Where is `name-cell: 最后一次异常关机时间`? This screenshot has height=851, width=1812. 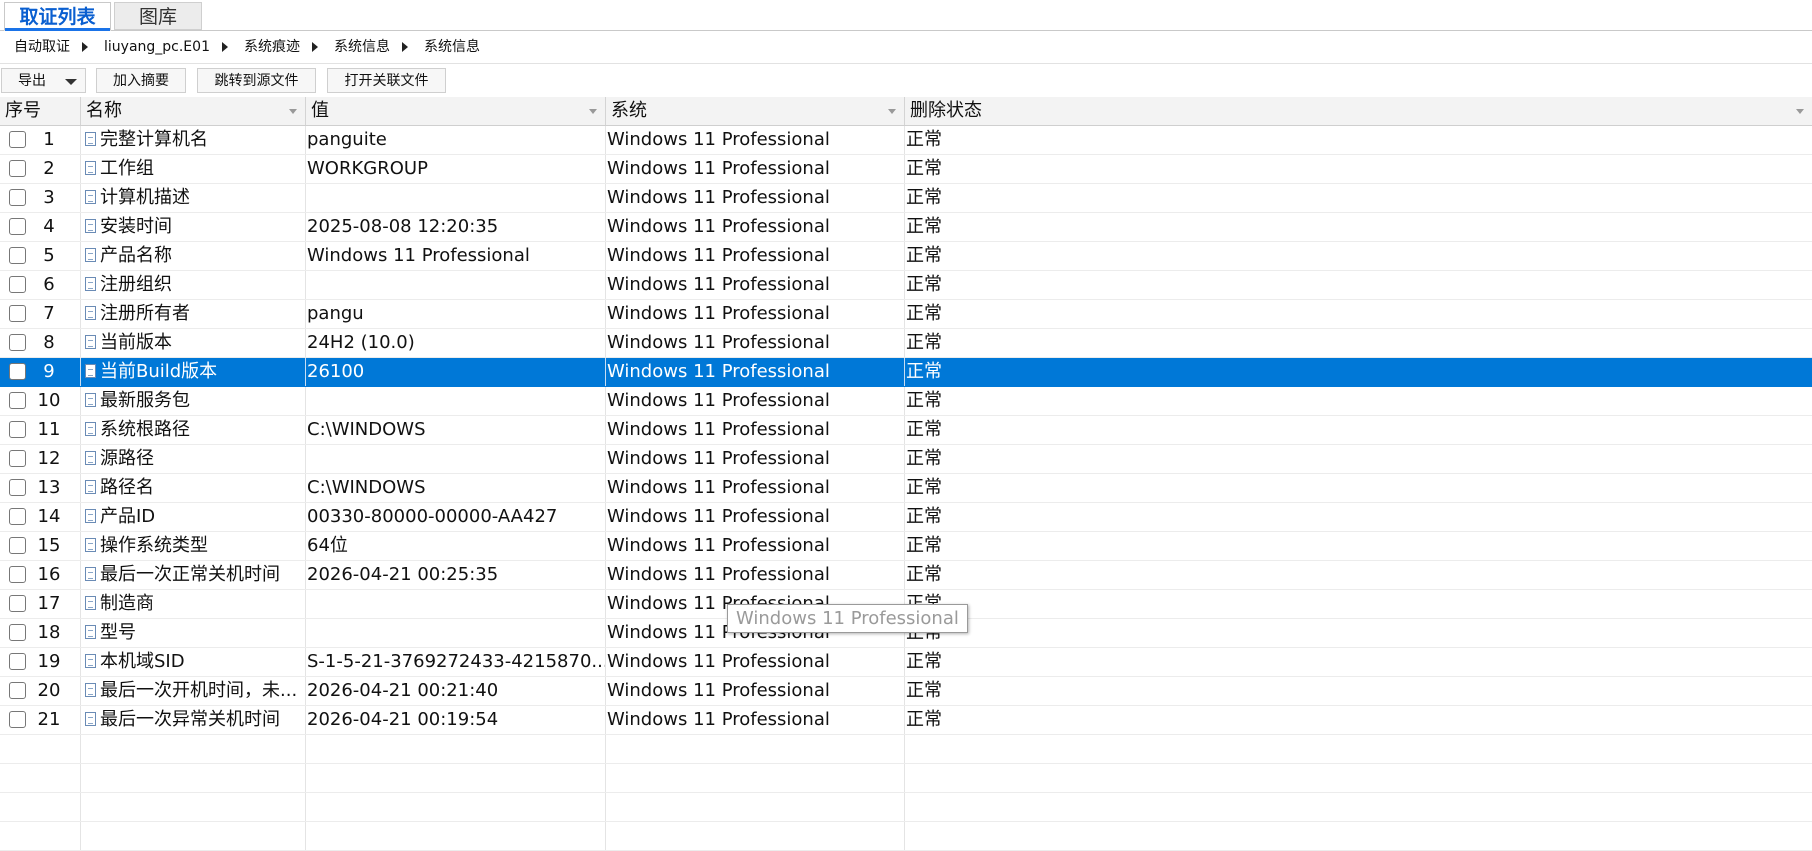
name-cell: 最后一次异常关机时间 is located at coordinates (193, 720).